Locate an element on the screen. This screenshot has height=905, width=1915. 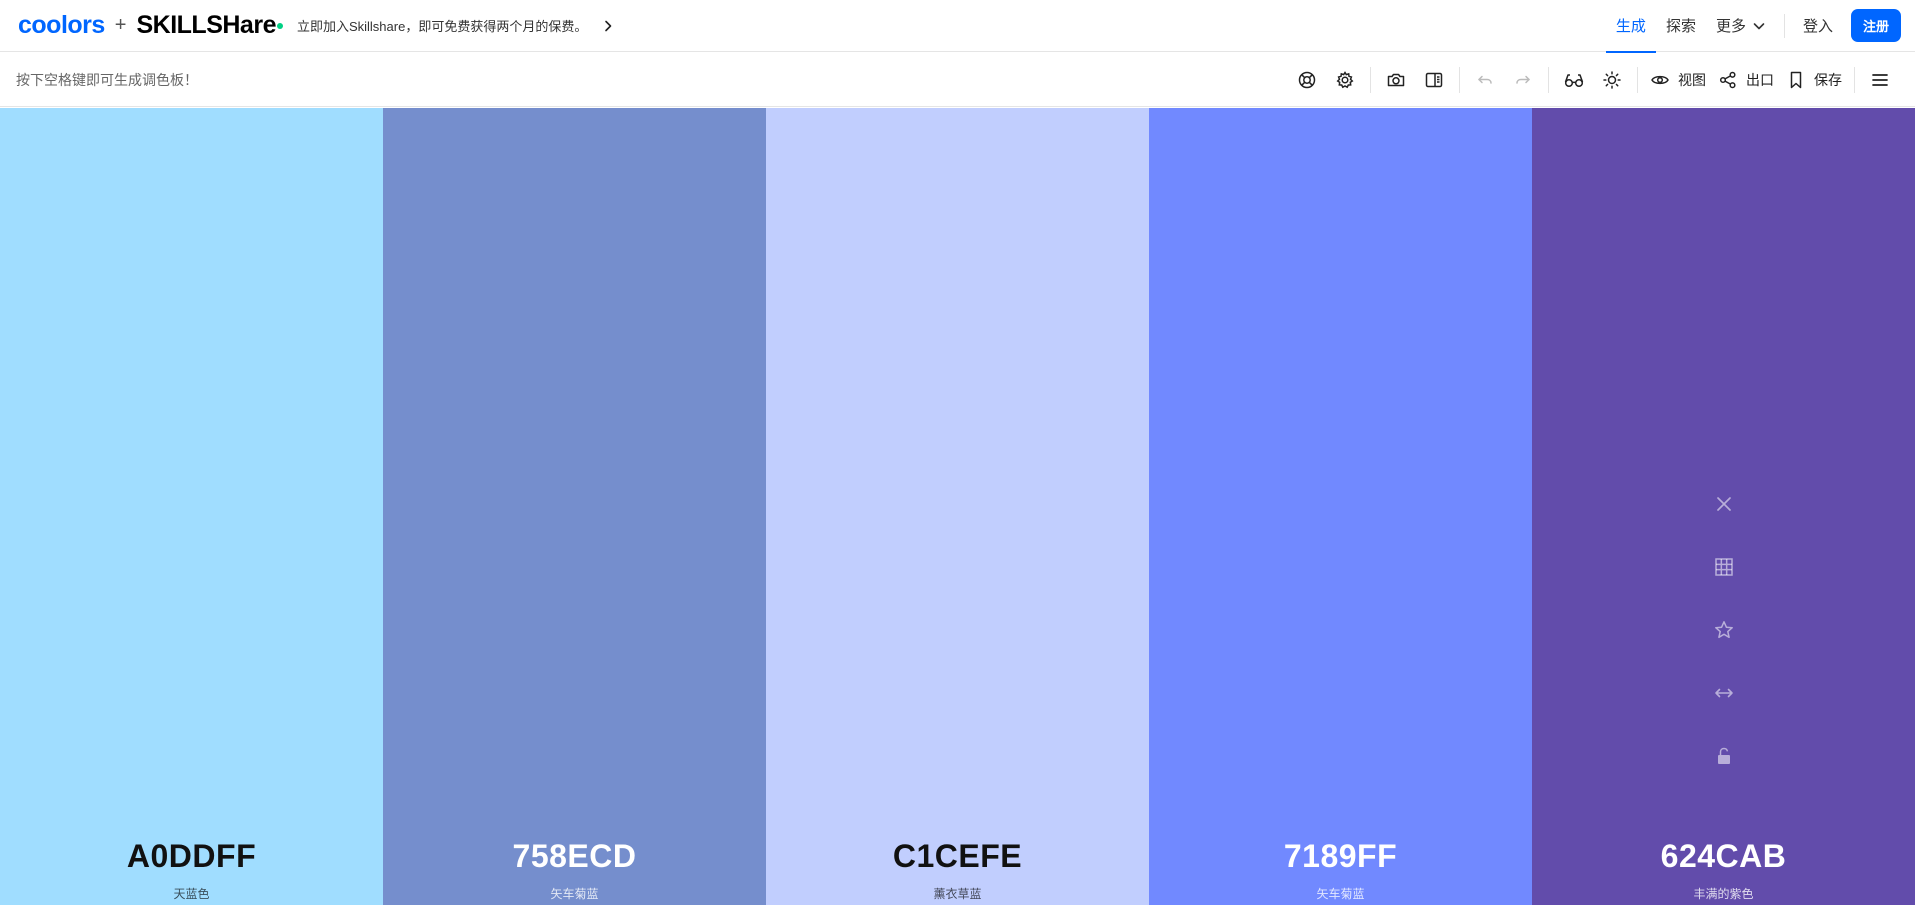
glasses-icon is located at coordinates (1574, 80).